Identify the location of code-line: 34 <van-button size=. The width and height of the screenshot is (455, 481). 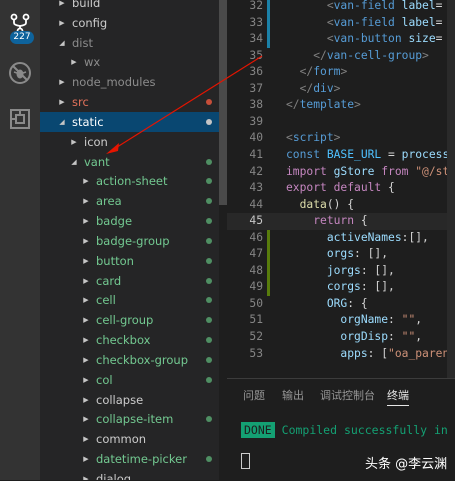
(341, 39).